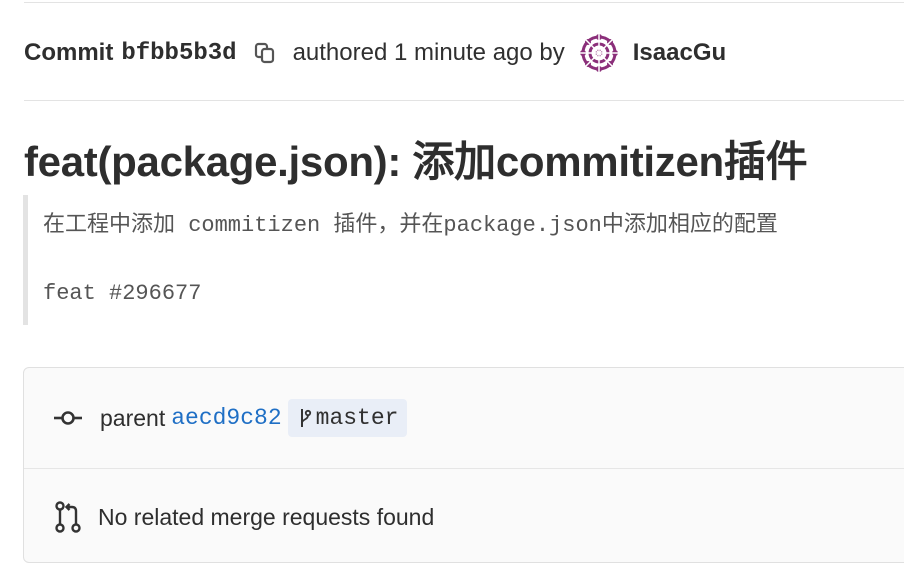 This screenshot has height=568, width=904. I want to click on header-divider, so click(464, 100).